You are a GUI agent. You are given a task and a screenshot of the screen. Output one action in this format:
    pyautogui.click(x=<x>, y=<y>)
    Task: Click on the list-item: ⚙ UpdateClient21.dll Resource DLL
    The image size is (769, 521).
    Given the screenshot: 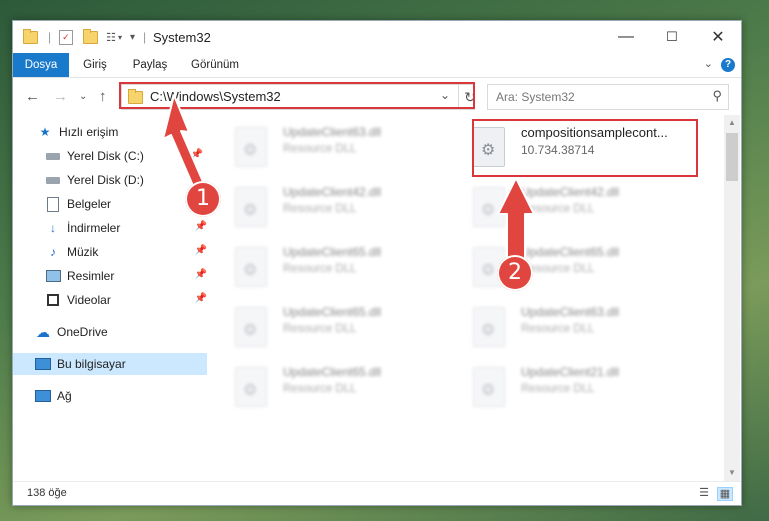 What is the action you would take?
    pyautogui.click(x=583, y=388)
    